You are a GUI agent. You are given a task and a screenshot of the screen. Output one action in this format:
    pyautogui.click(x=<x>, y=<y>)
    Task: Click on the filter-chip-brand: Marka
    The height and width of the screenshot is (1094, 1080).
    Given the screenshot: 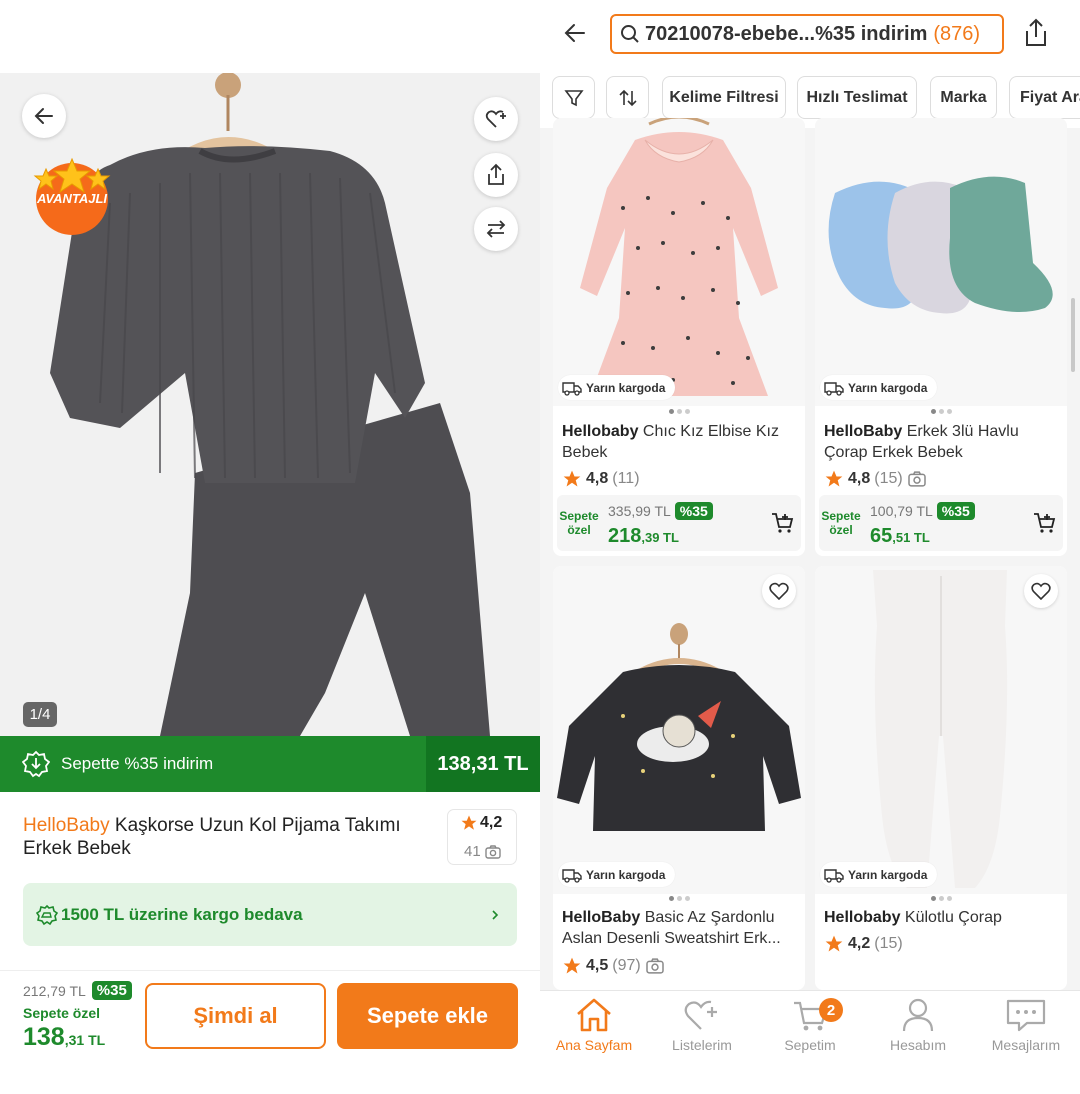 What is the action you would take?
    pyautogui.click(x=963, y=97)
    